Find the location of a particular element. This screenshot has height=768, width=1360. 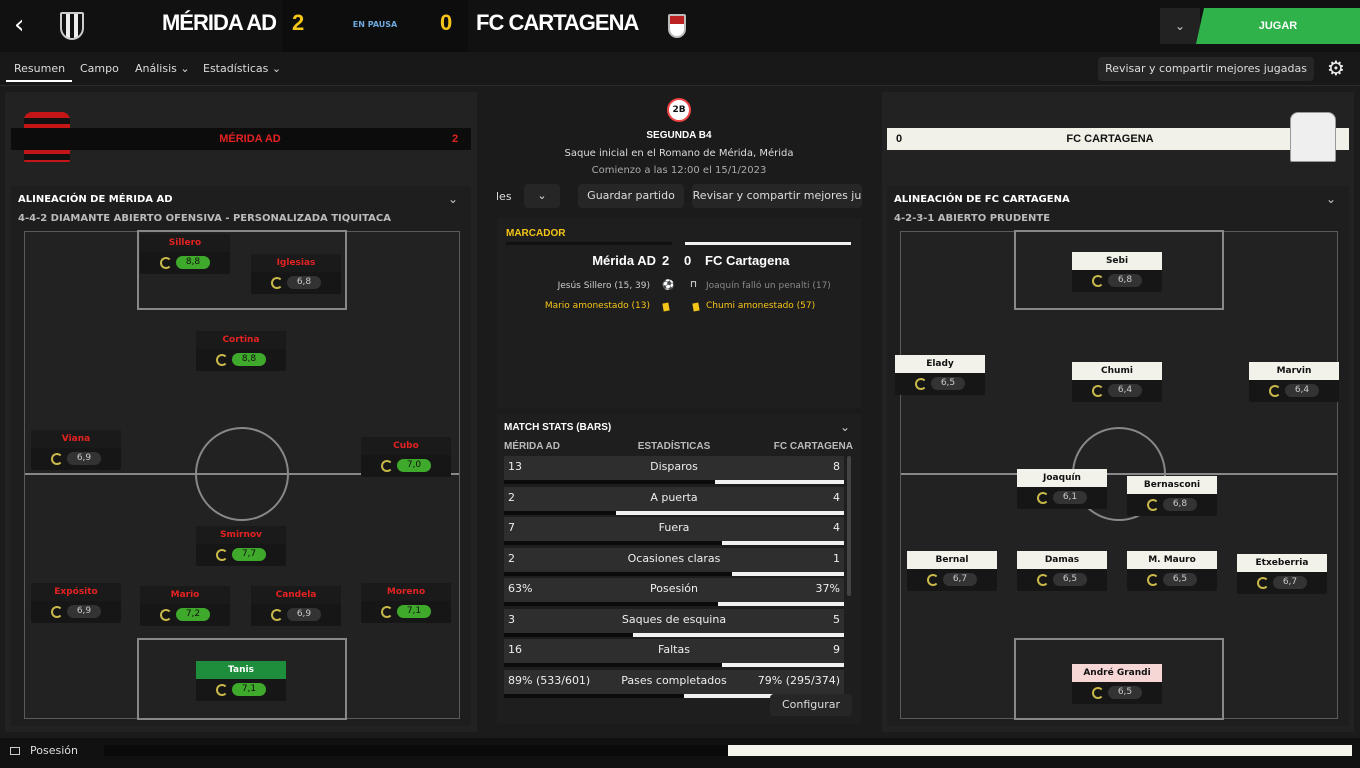

stat-row: Posesión 63% 37% is located at coordinates (674, 592).